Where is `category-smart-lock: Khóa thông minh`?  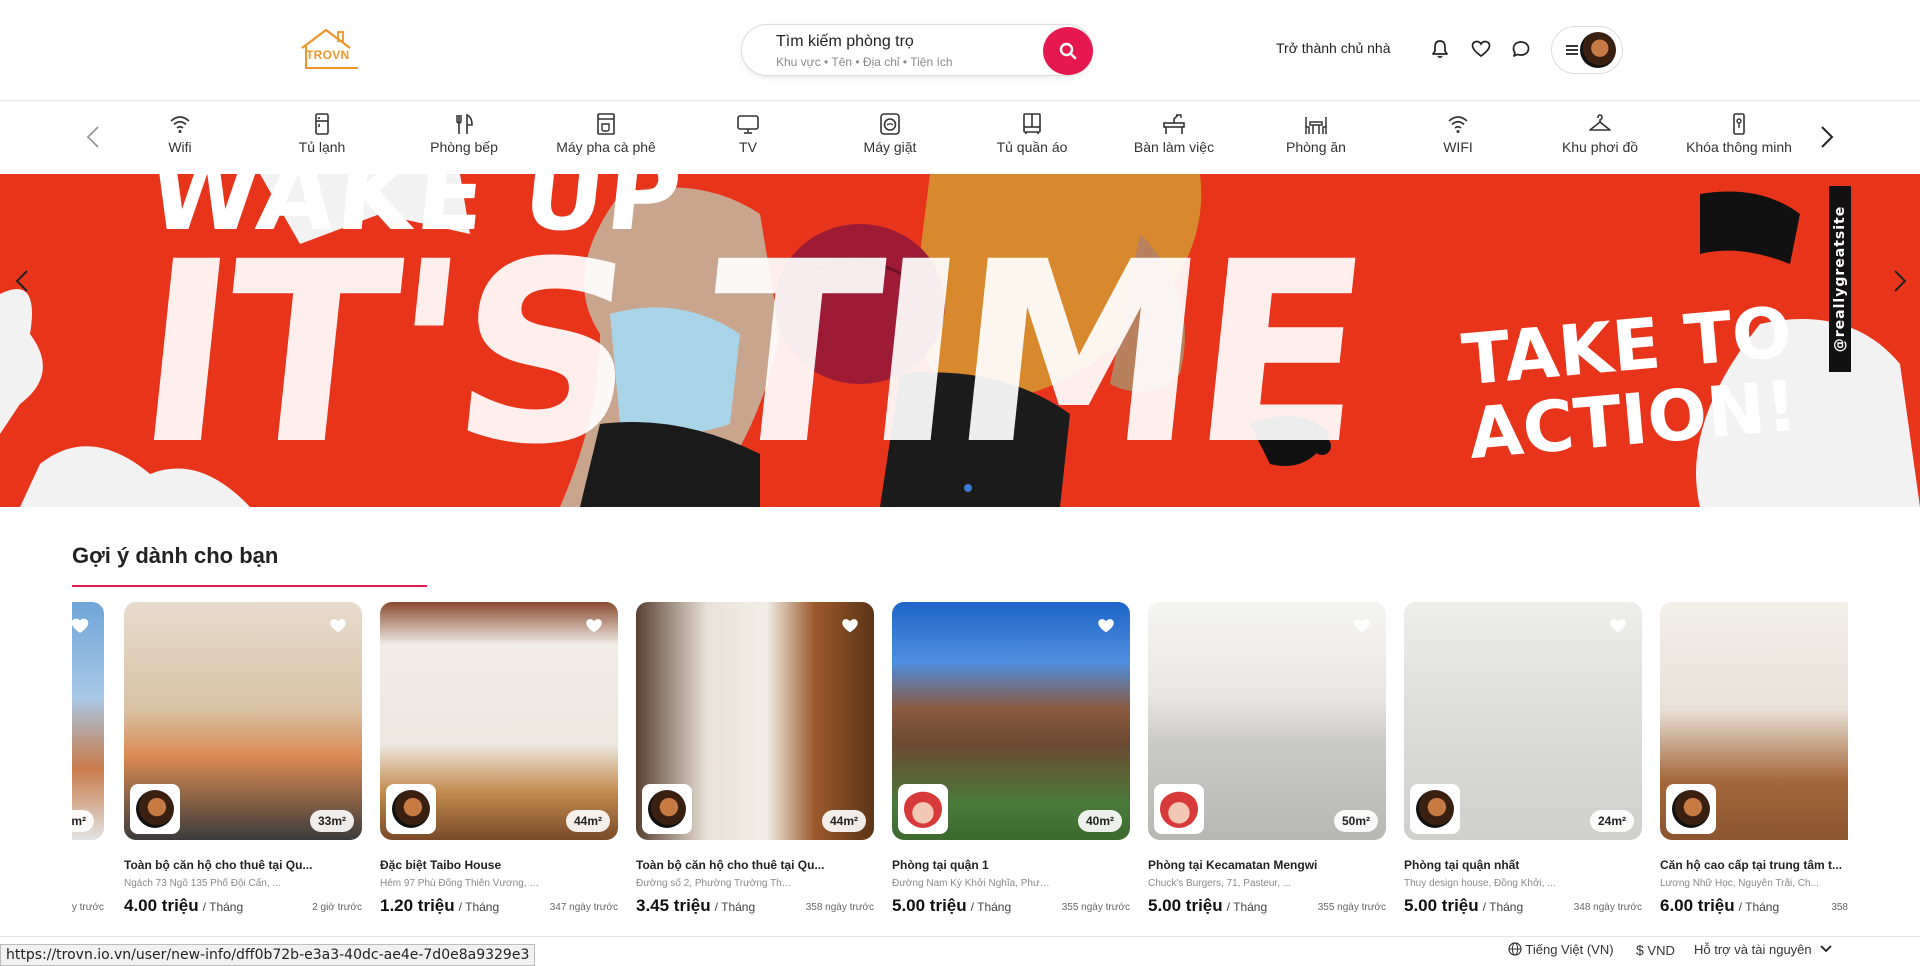
category-smart-lock: Khóa thông minh is located at coordinates (1739, 134).